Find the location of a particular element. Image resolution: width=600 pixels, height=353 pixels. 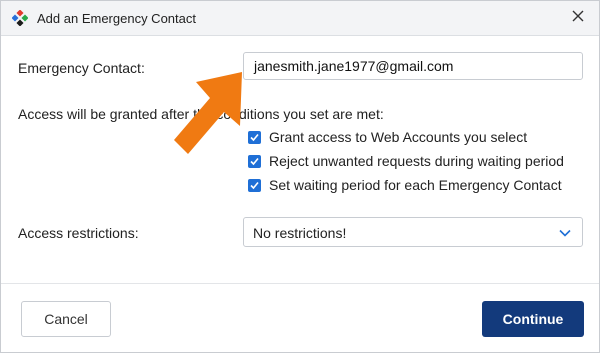

close-icon is located at coordinates (578, 18).